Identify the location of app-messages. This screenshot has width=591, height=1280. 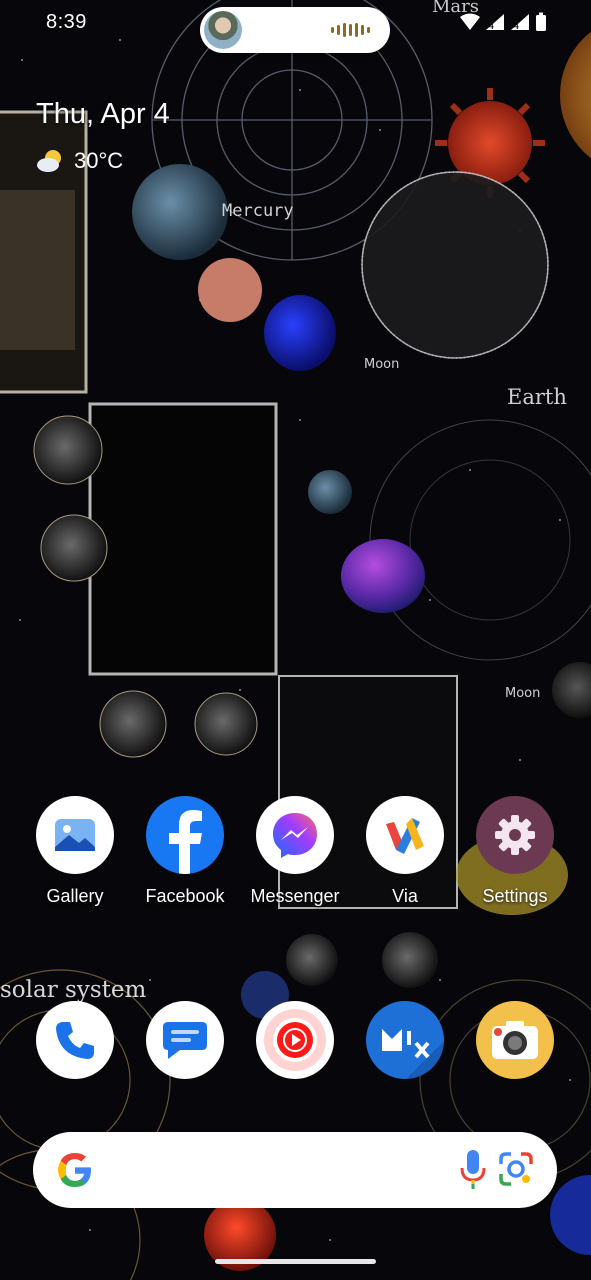
(185, 1040).